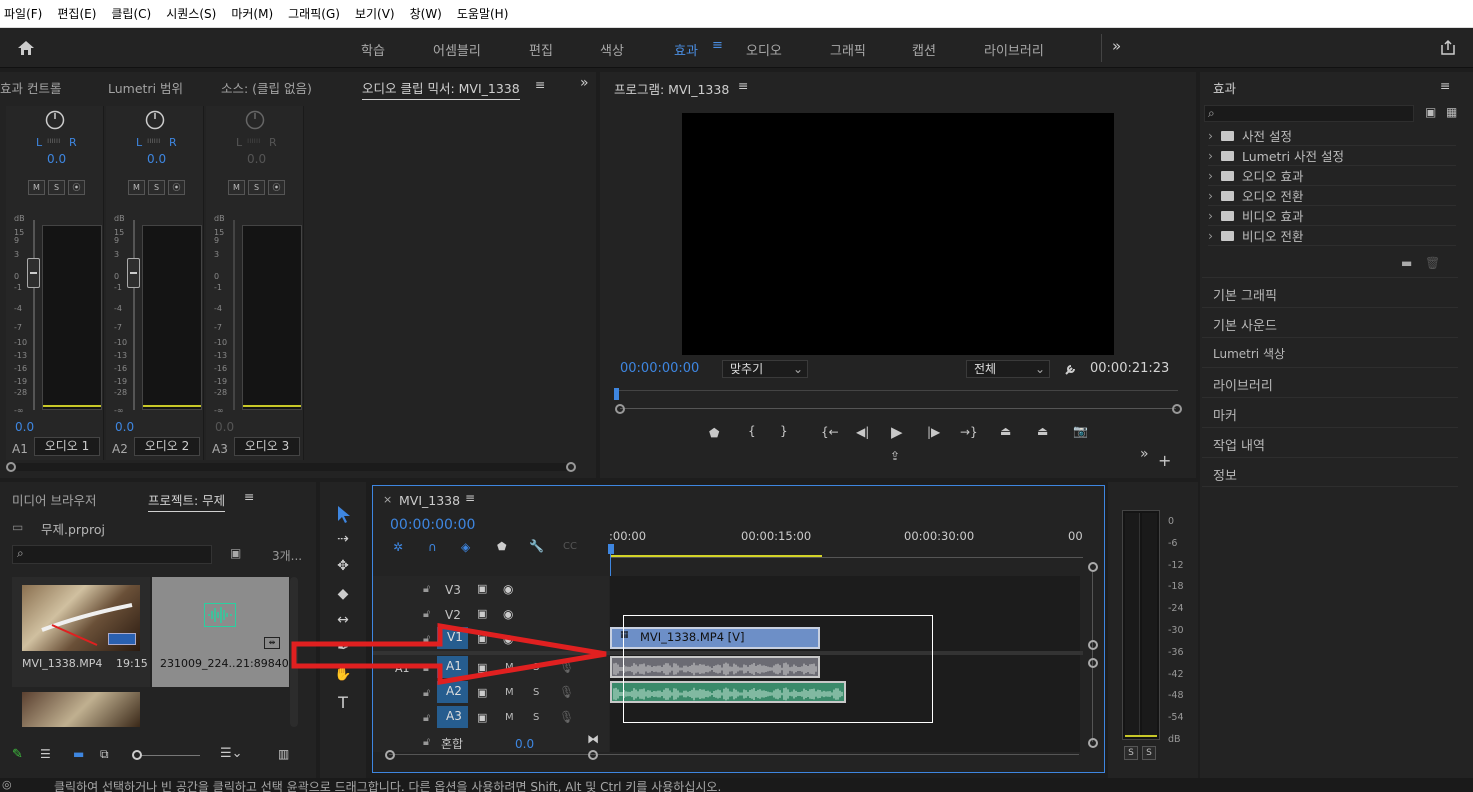  Describe the element at coordinates (784, 431) in the screenshot. I see `mark-out-icon: }` at that location.